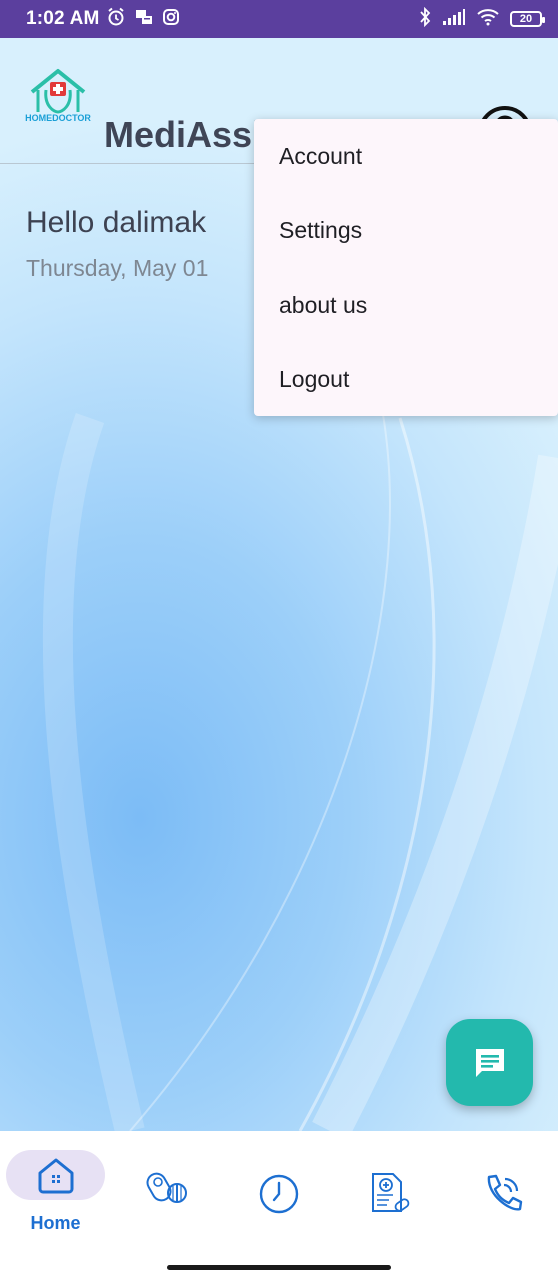  What do you see at coordinates (58, 118) in the screenshot?
I see `logo-text: HOMEDOCTOR` at bounding box center [58, 118].